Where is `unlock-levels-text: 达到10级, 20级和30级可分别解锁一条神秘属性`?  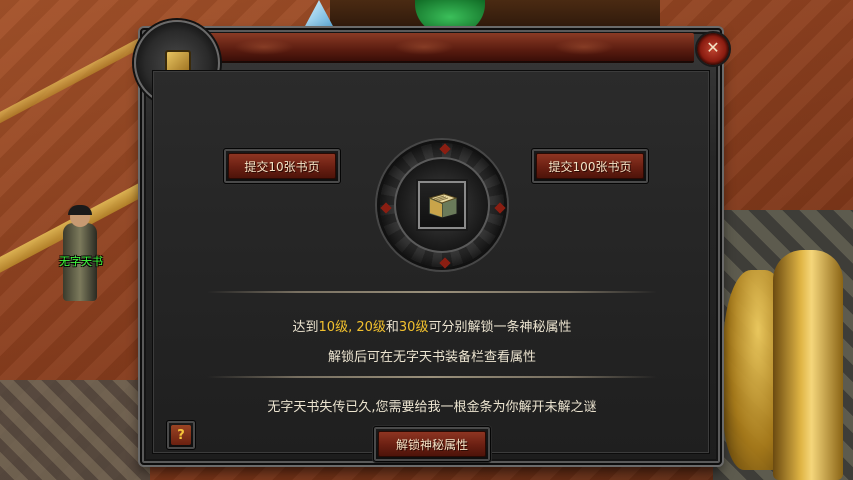 unlock-levels-text: 达到10级, 20级和30级可分别解锁一条神秘属性 is located at coordinates (432, 327).